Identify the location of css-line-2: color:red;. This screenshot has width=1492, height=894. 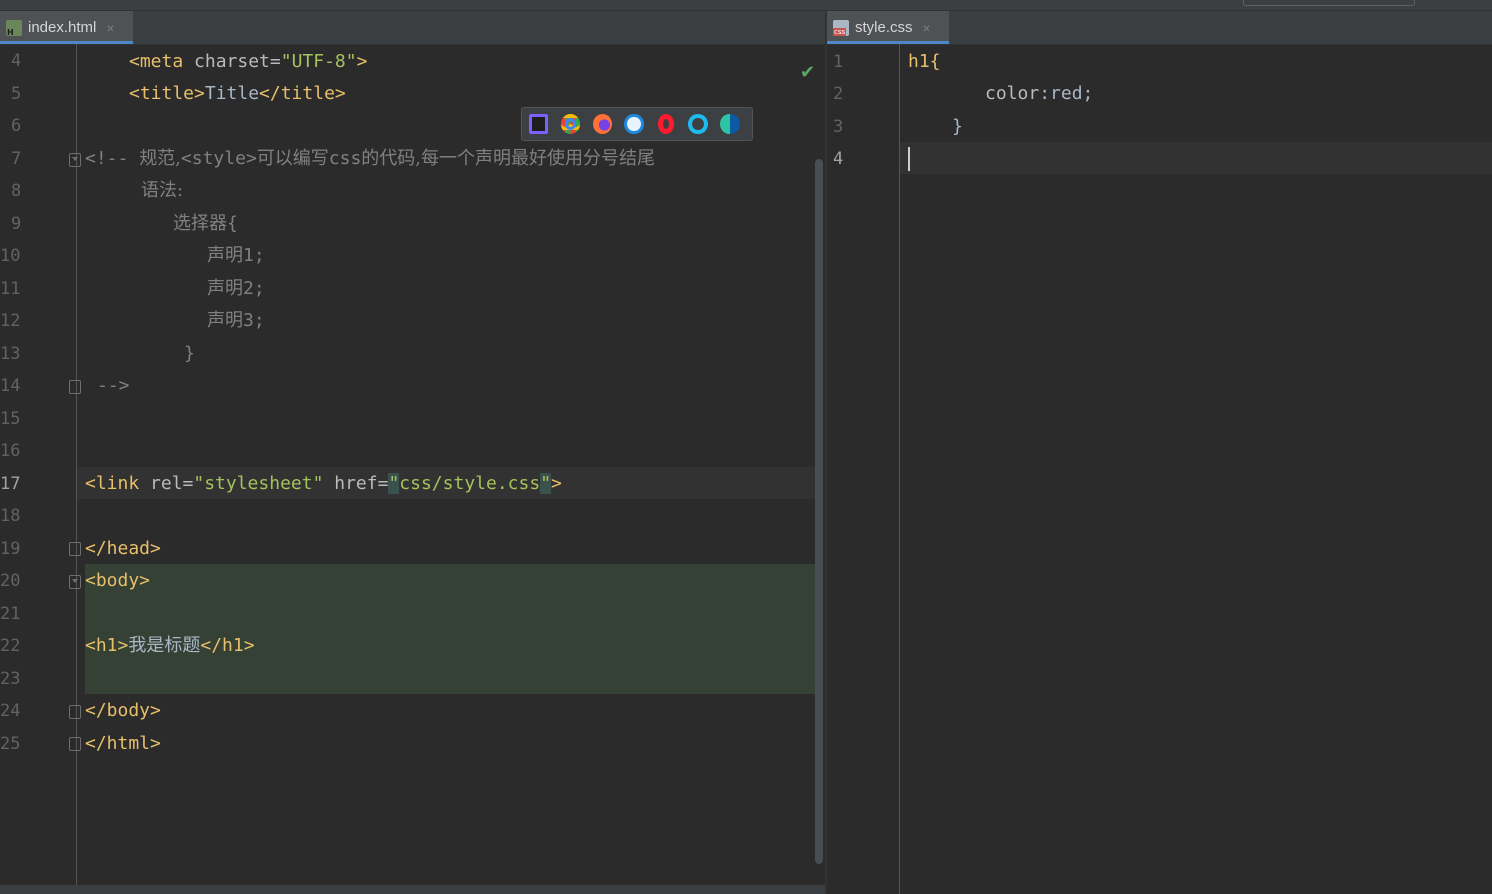
(1039, 94).